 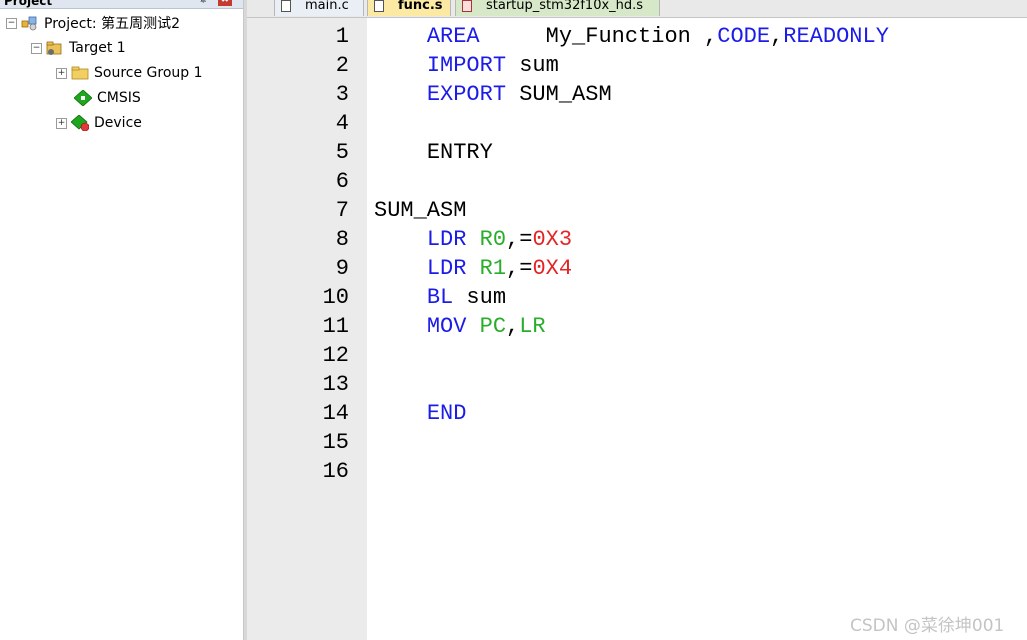 What do you see at coordinates (493, 239) in the screenshot?
I see `code-register: R0` at bounding box center [493, 239].